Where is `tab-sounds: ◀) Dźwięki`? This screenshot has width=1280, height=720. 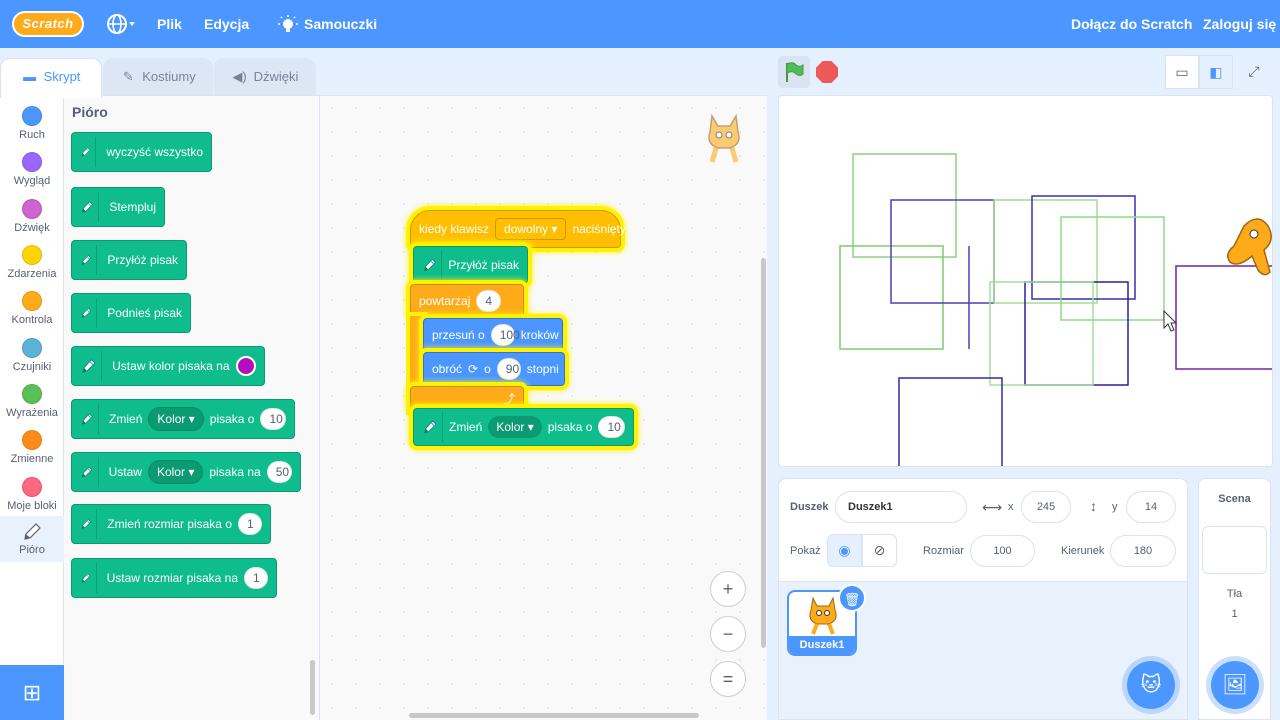
tab-sounds: ◀) Dźwięki is located at coordinates (265, 77).